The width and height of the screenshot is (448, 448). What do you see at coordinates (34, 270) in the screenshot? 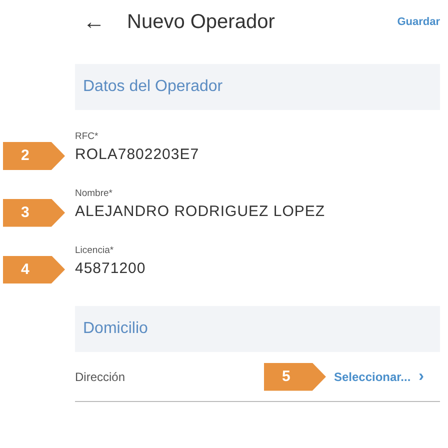
I see `callout-badge: 4` at bounding box center [34, 270].